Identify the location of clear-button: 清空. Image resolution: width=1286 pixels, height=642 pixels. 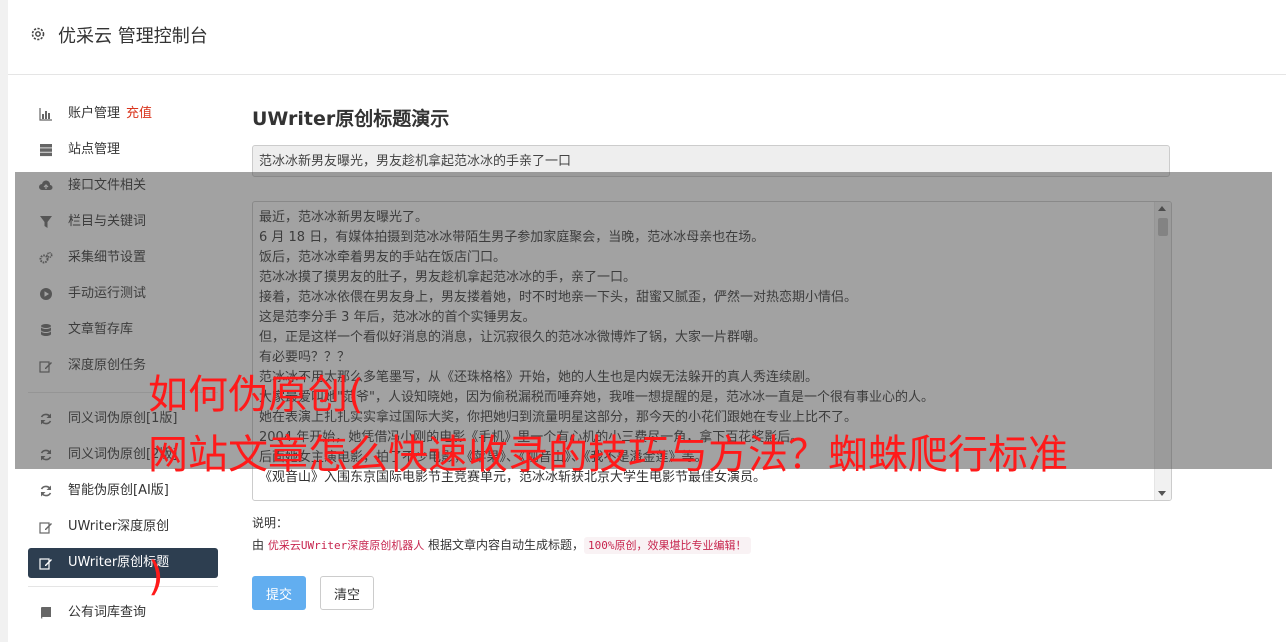
(347, 593).